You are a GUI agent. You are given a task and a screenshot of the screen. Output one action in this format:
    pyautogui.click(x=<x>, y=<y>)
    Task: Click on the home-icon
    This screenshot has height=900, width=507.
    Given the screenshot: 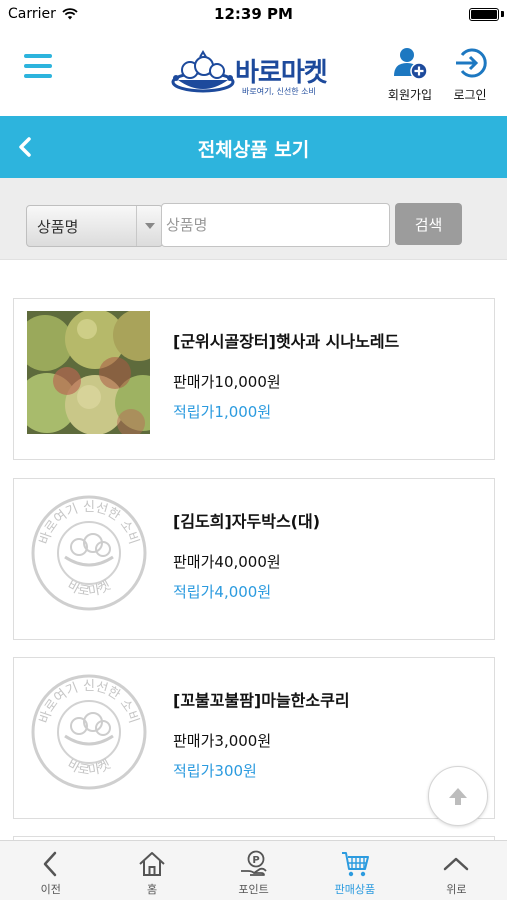 What is the action you would take?
    pyautogui.click(x=152, y=864)
    